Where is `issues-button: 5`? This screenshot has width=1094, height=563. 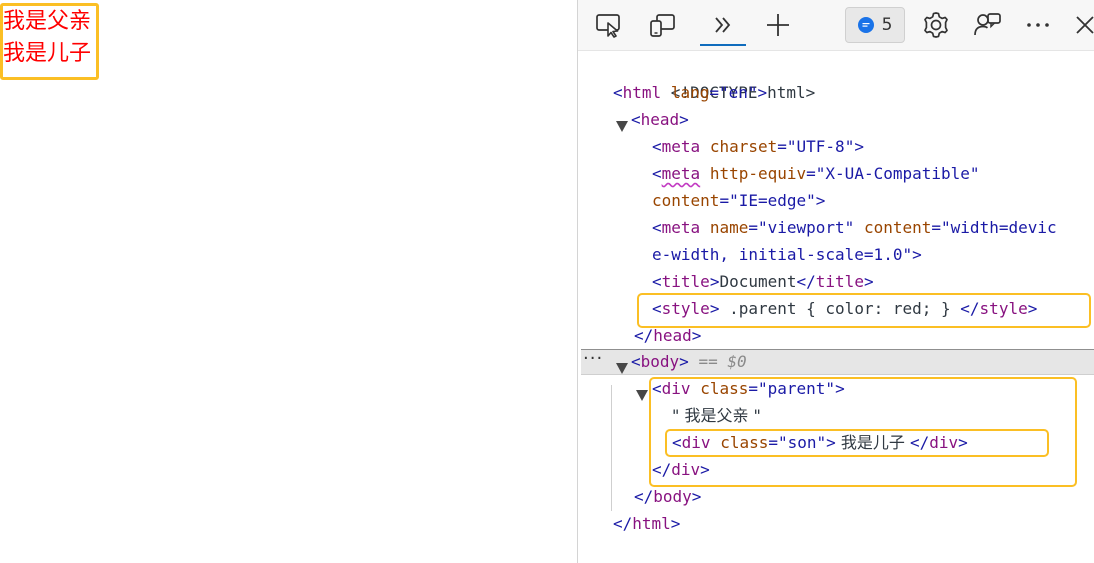 issues-button: 5 is located at coordinates (875, 25).